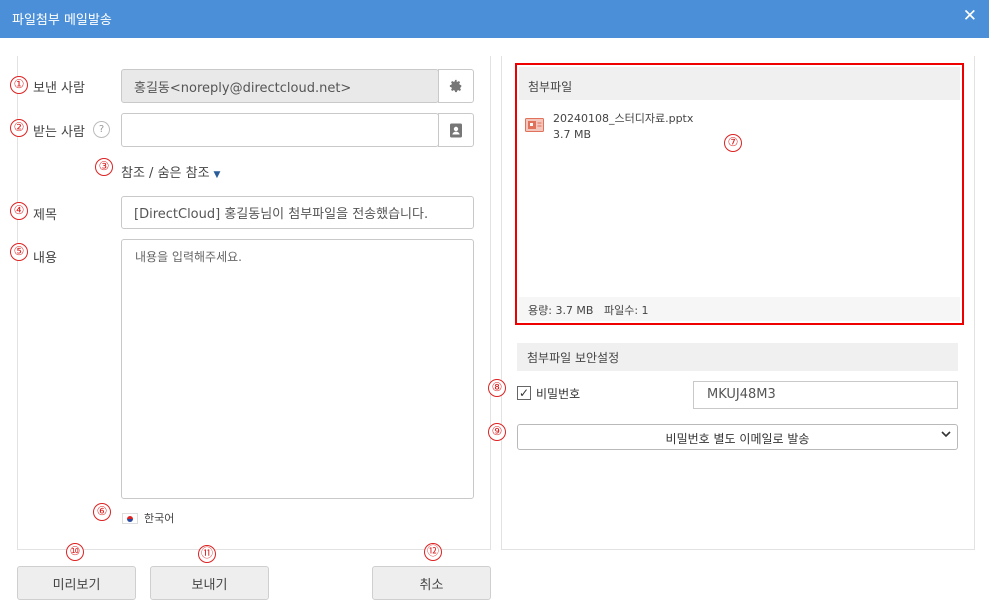 The image size is (989, 611). What do you see at coordinates (281, 214) in the screenshot?
I see `subject-value: [DirectCloud] 홍길동님이 첨부파일을 전송했습니다.` at bounding box center [281, 214].